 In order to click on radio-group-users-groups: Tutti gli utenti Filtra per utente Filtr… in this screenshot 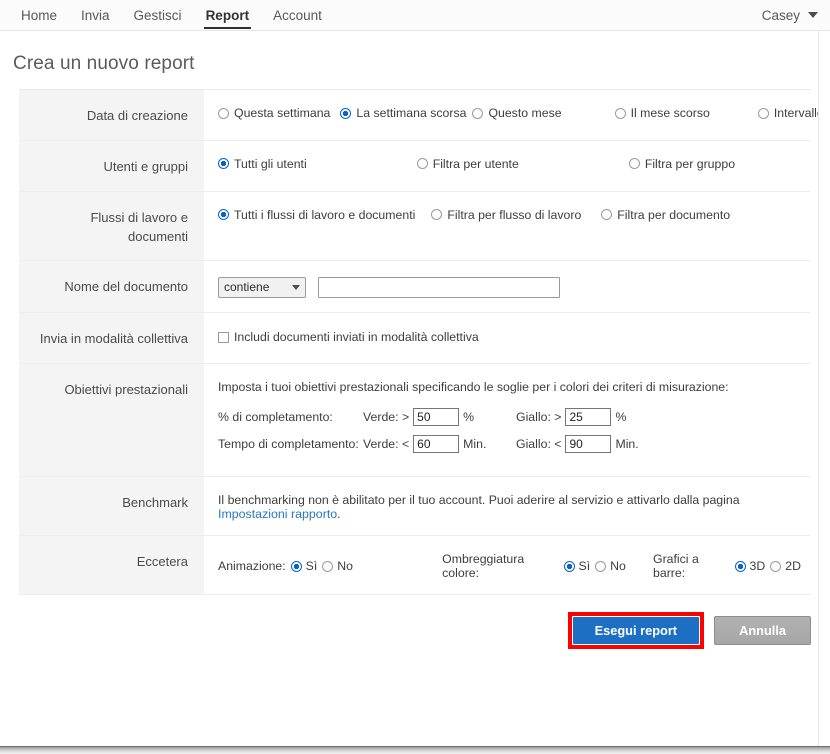, I will do `click(509, 164)`.